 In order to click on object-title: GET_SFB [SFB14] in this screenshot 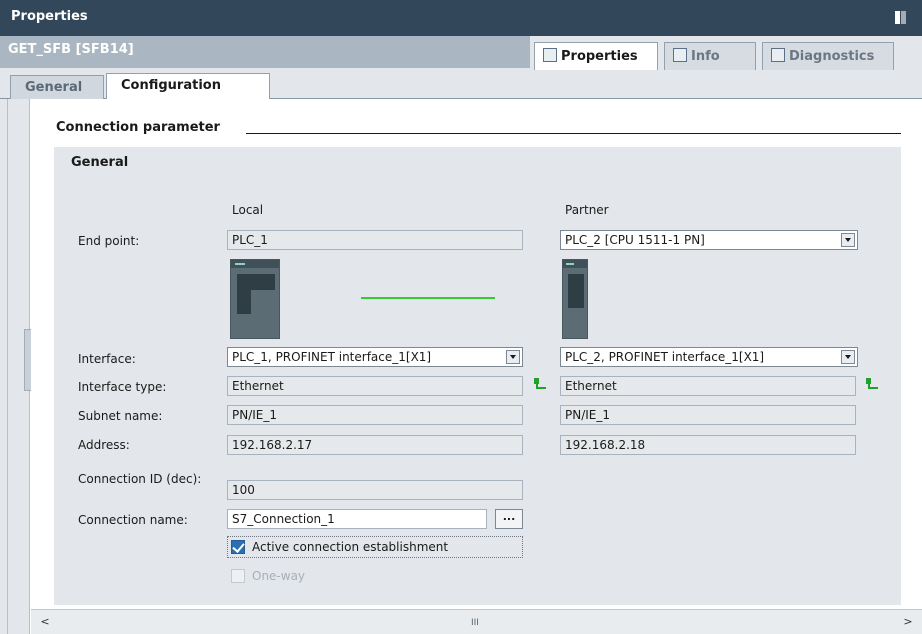, I will do `click(265, 52)`.